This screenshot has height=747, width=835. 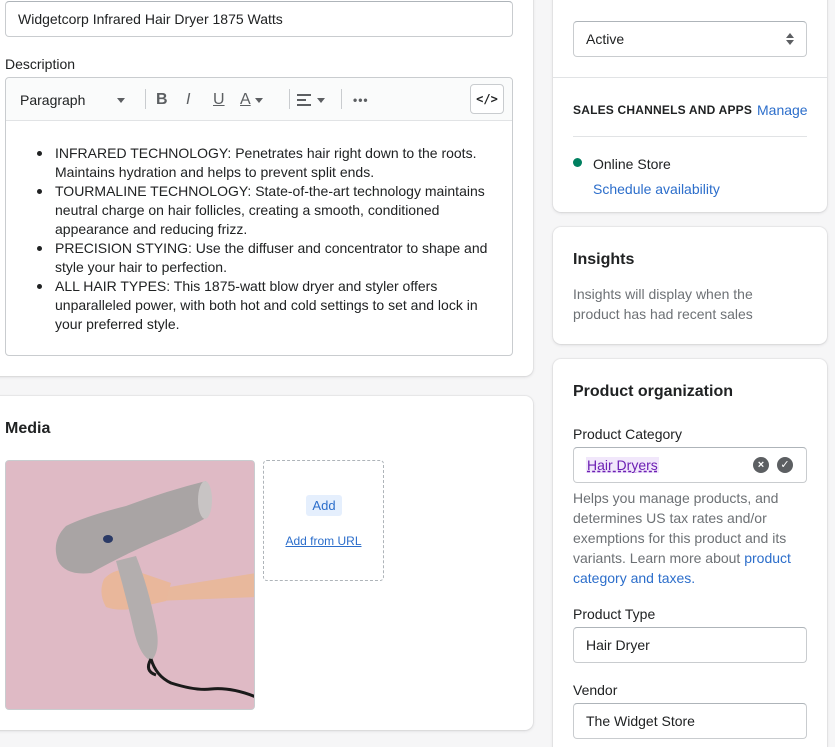 I want to click on align-left-icon, so click(x=304, y=100).